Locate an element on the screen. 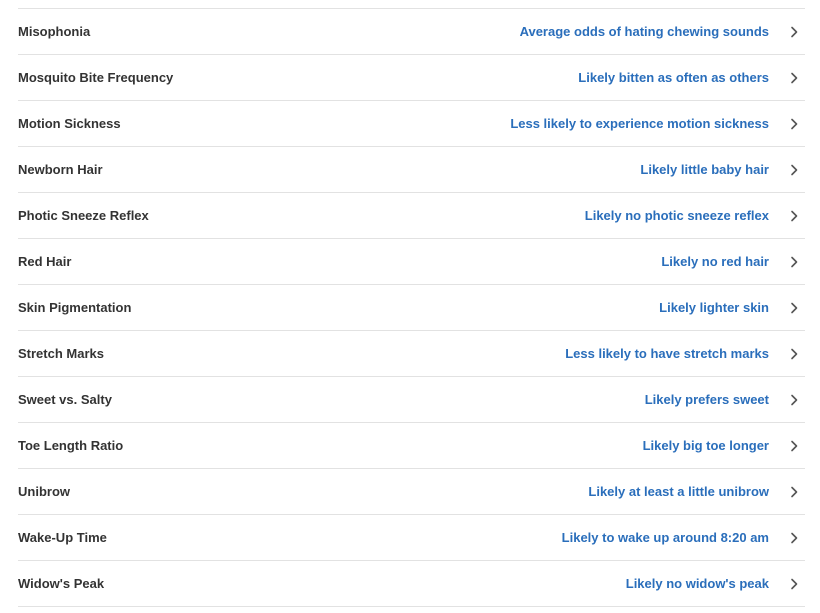 Image resolution: width=820 pixels, height=613 pixels. trait-row-widows-peak: Widow's Peak Likely no widow's peak is located at coordinates (411, 584).